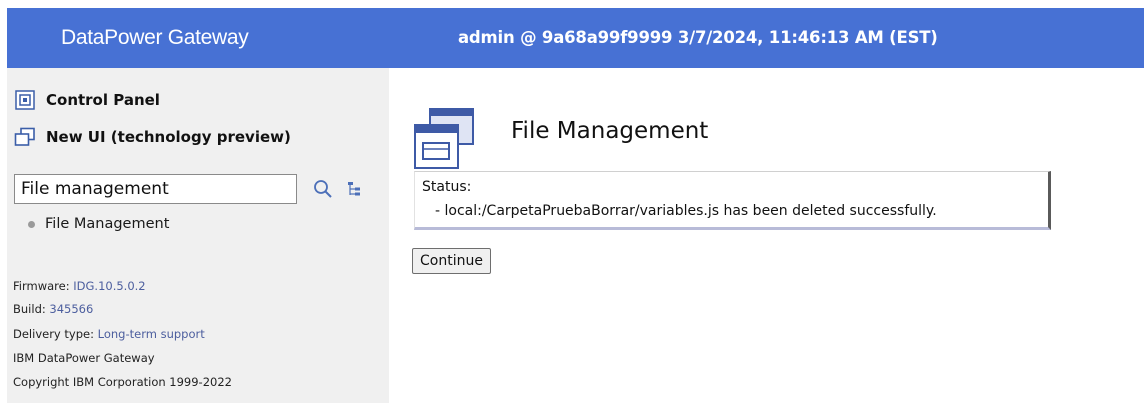  Describe the element at coordinates (53, 334) in the screenshot. I see `delivery-label: Delivery type:` at that location.